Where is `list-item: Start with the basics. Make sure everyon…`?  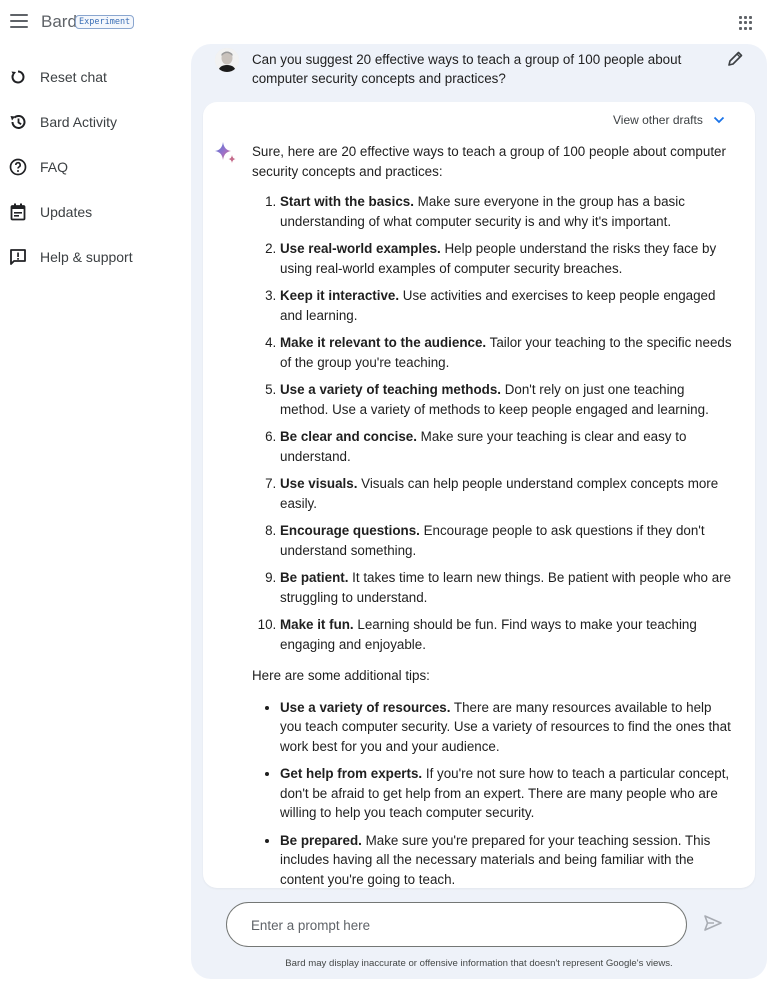 list-item: Start with the basics. Make sure everyon… is located at coordinates (506, 211).